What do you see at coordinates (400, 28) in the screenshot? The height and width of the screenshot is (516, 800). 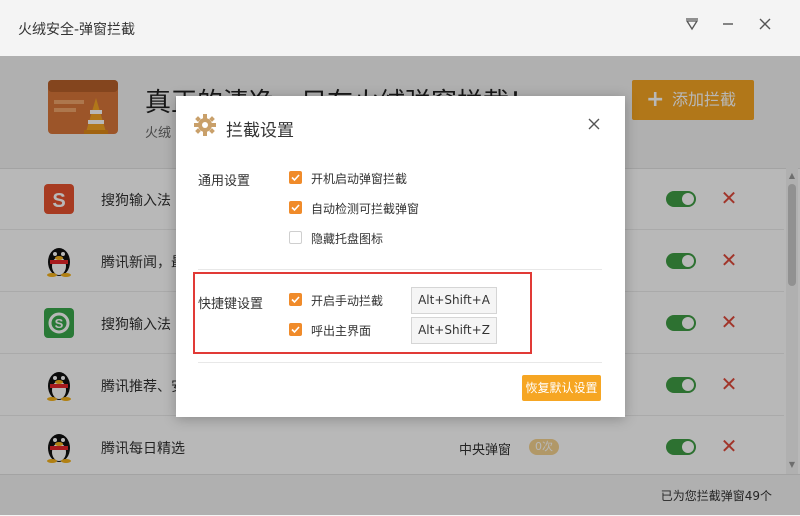 I see `title-bar: 火绒安全-弹窗拦截` at bounding box center [400, 28].